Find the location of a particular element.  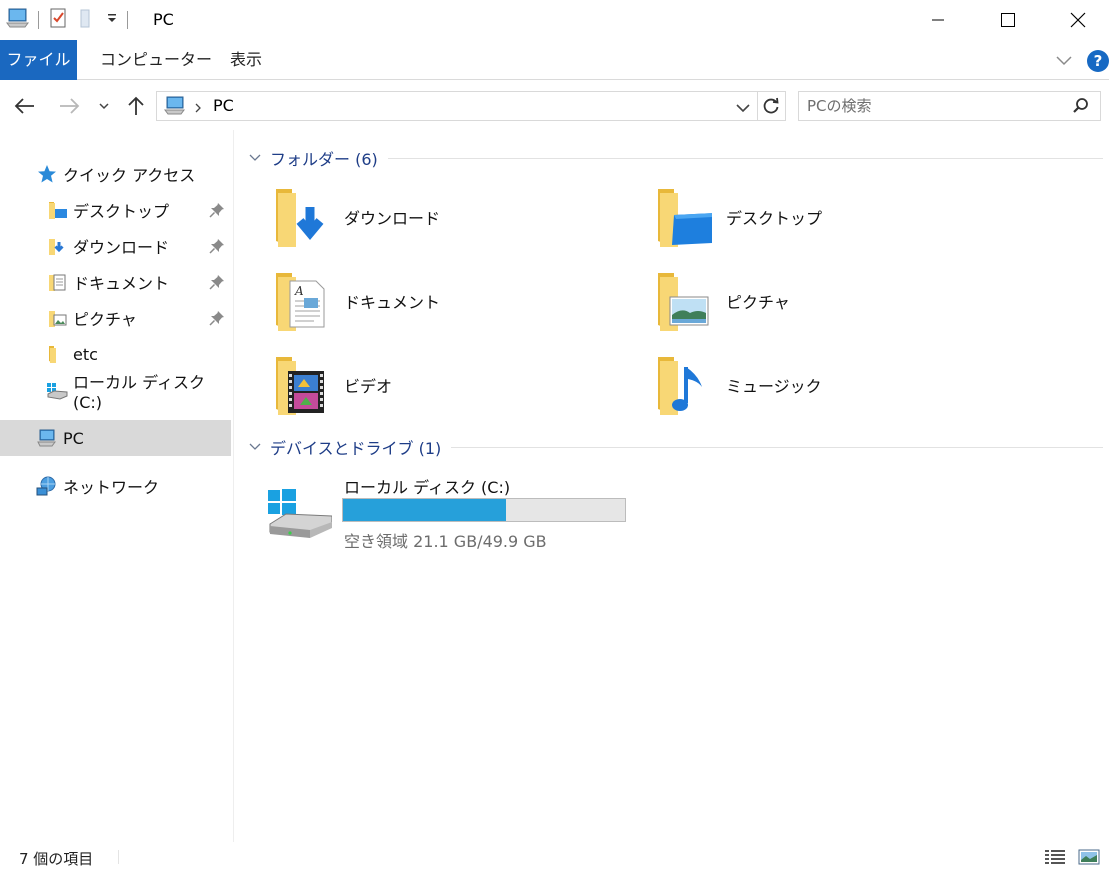

back-arrow-icon is located at coordinates (24, 106).